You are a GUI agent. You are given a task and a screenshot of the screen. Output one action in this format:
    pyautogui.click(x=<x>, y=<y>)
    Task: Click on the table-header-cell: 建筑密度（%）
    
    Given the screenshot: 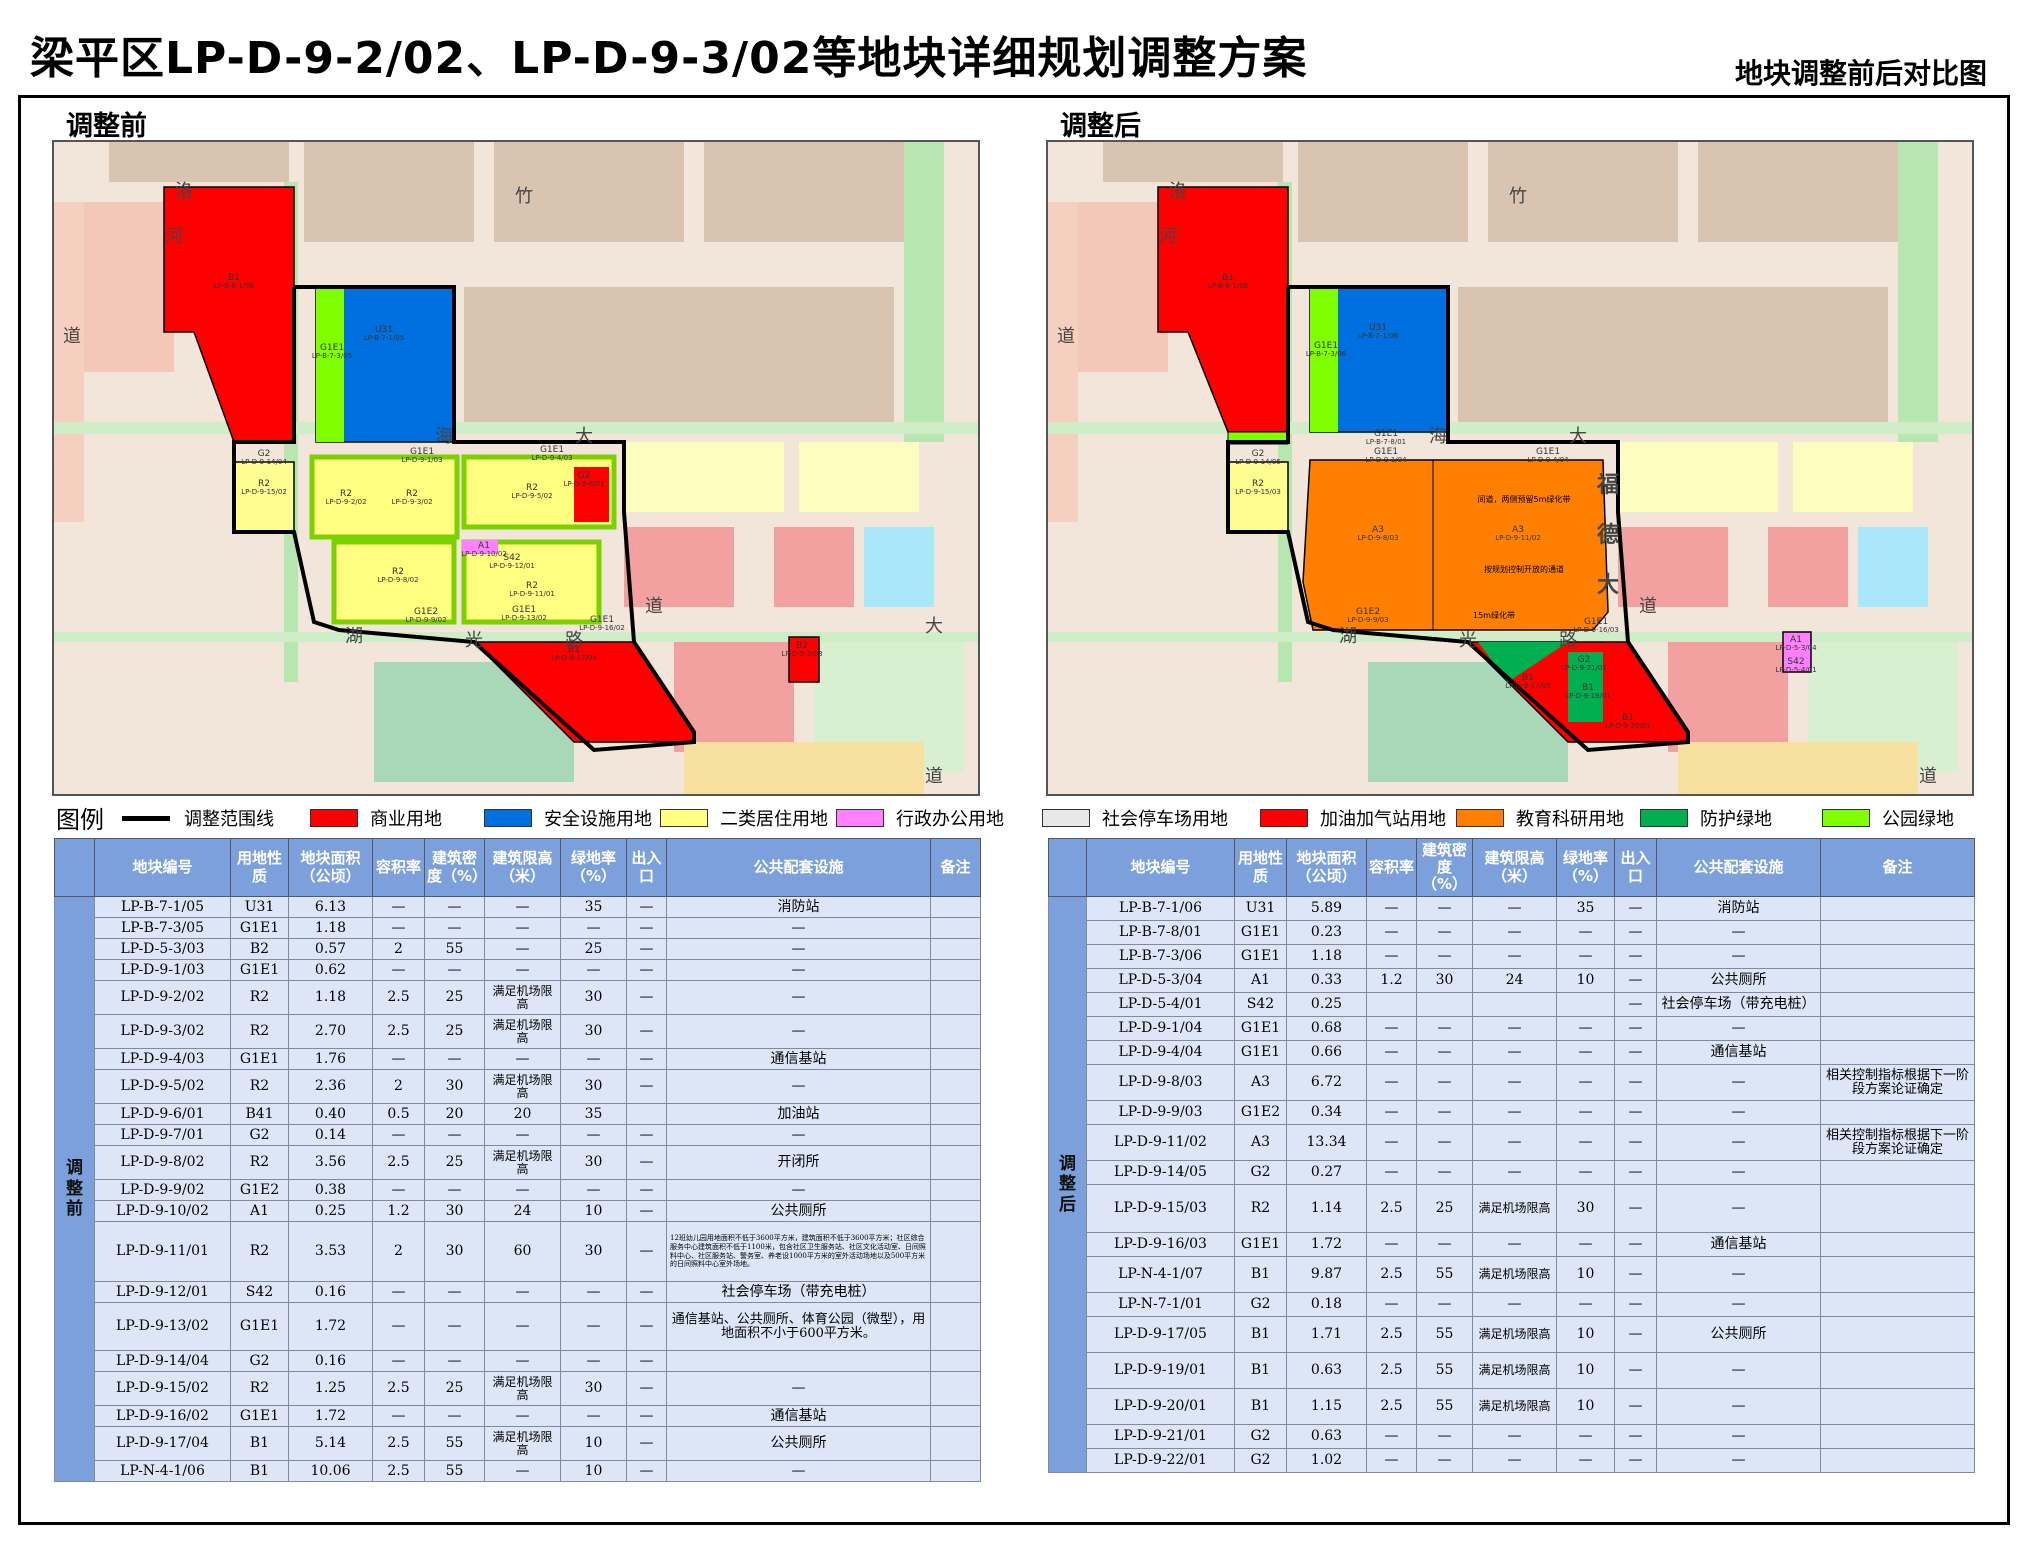 What is the action you would take?
    pyautogui.click(x=1444, y=867)
    